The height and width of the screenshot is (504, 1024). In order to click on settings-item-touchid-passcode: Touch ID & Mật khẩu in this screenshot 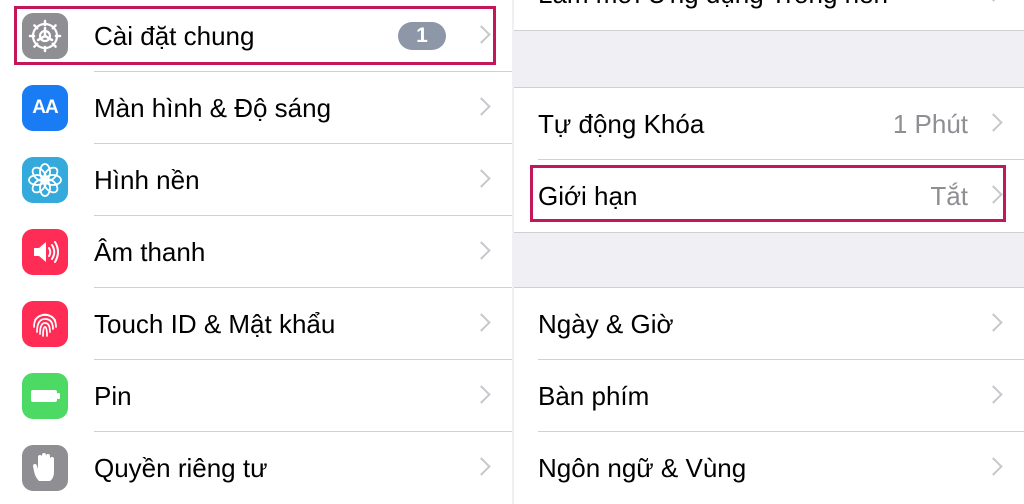, I will do `click(256, 324)`.